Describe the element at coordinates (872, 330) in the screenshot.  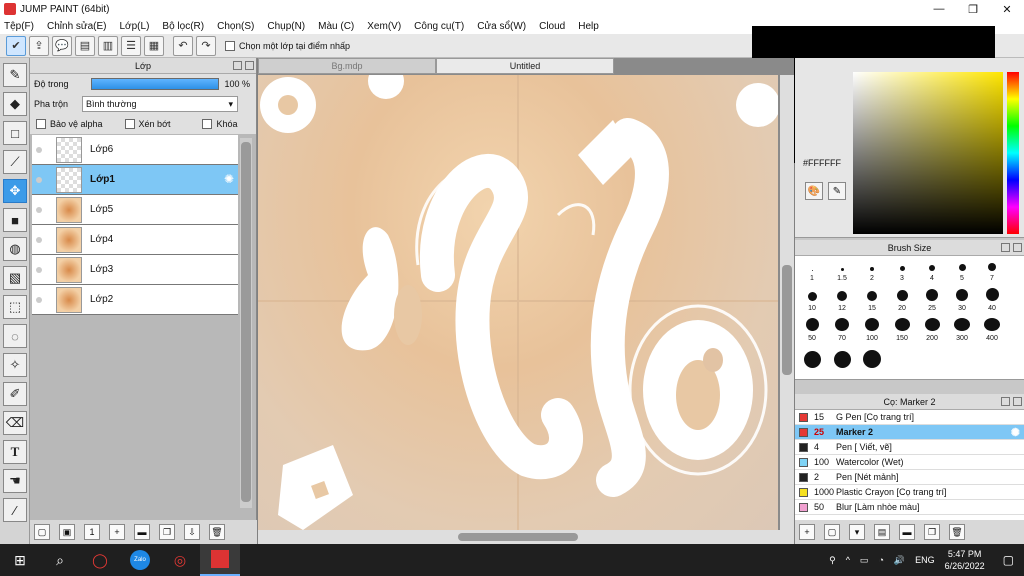
I see `brush-size-option: 100` at that location.